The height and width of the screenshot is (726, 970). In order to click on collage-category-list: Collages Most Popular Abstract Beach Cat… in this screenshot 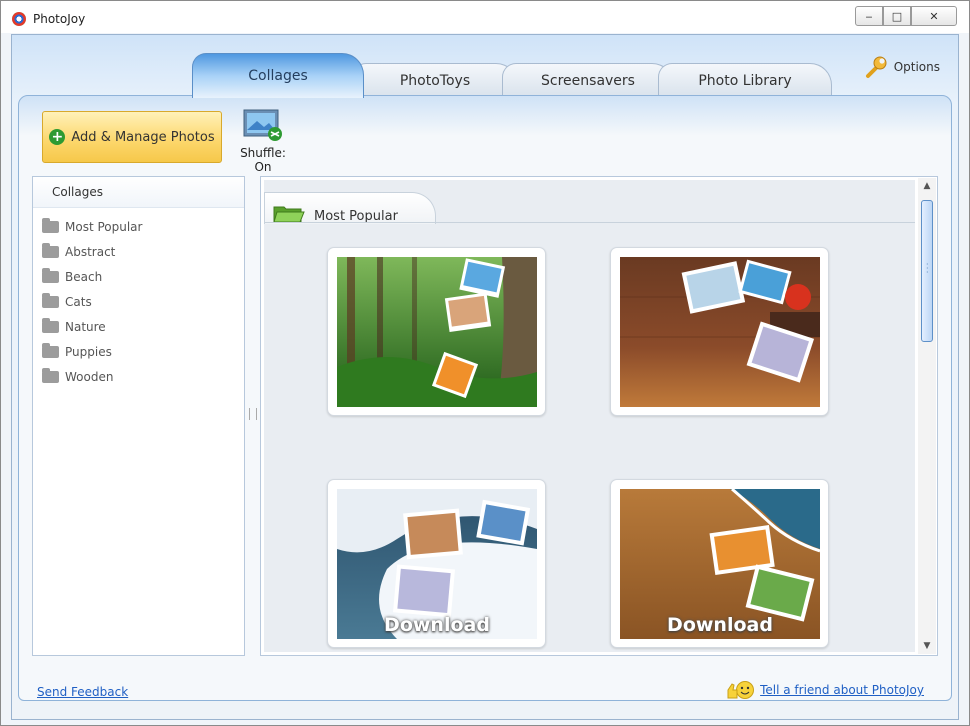, I will do `click(138, 416)`.